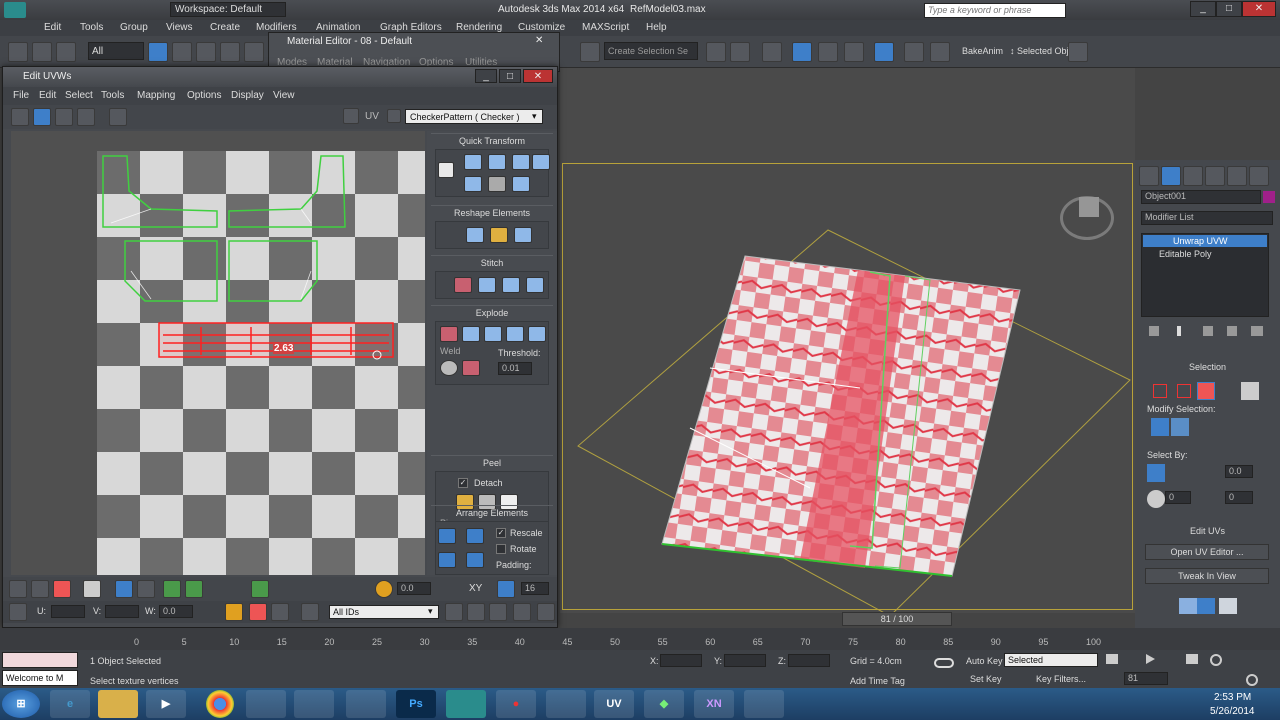 The width and height of the screenshot is (1280, 720). I want to click on menu-create: Create, so click(225, 27).